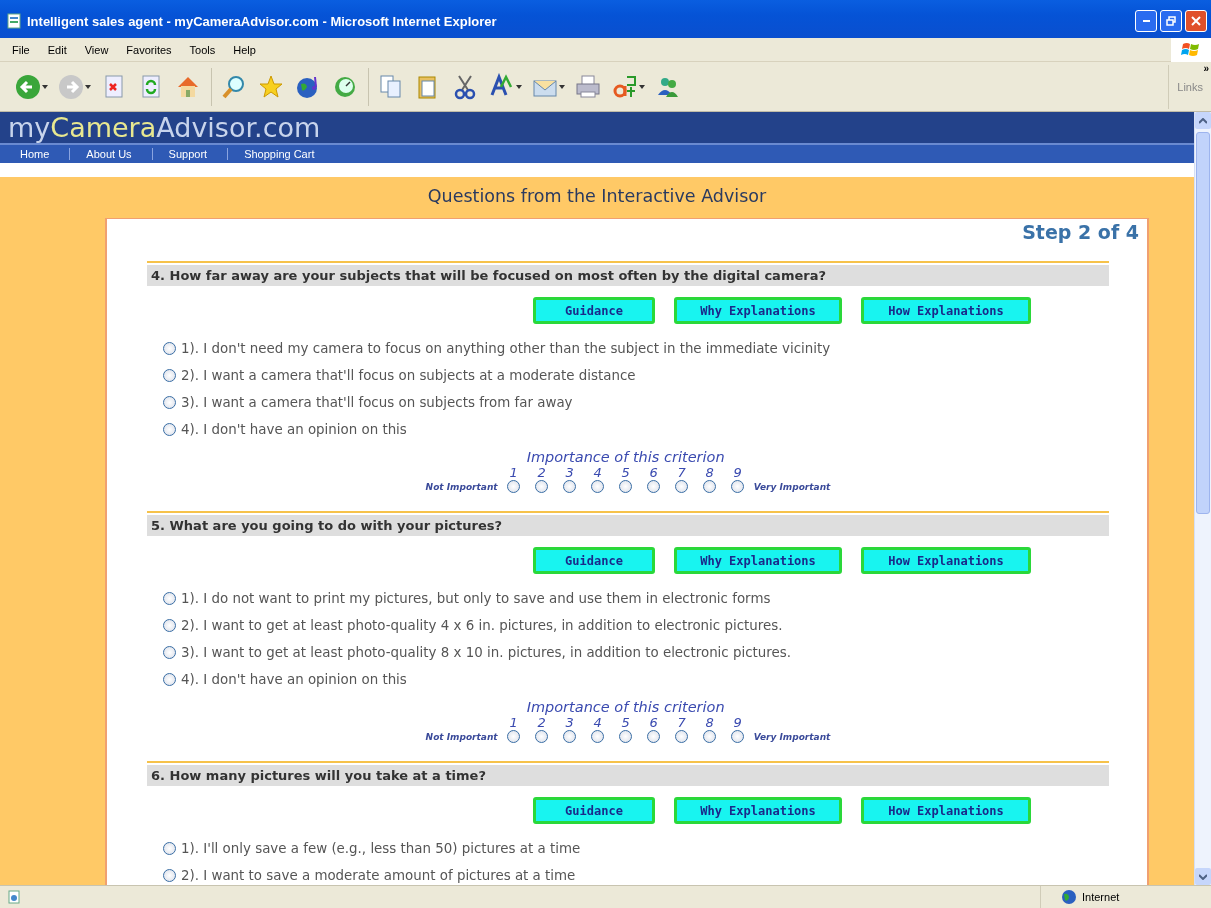 This screenshot has width=1211, height=908. I want to click on menu-item: Favorites, so click(152, 49).